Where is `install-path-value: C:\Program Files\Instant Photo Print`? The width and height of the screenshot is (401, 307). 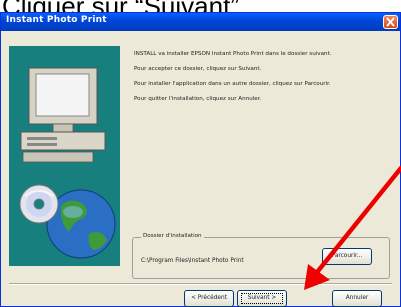
install-path-value: C:\Program Files\Instant Photo Print is located at coordinates (192, 261).